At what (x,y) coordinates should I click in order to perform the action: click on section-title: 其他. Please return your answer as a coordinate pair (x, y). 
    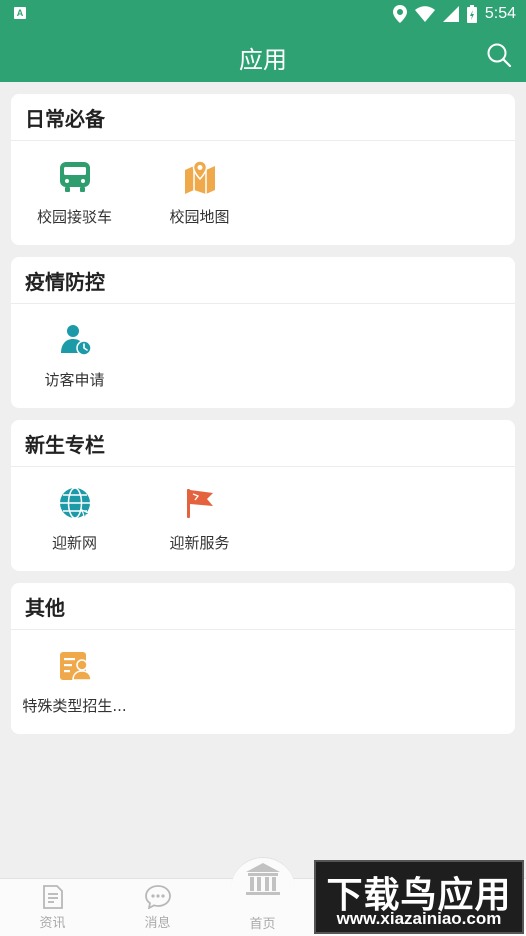
    Looking at the image, I should click on (45, 607).